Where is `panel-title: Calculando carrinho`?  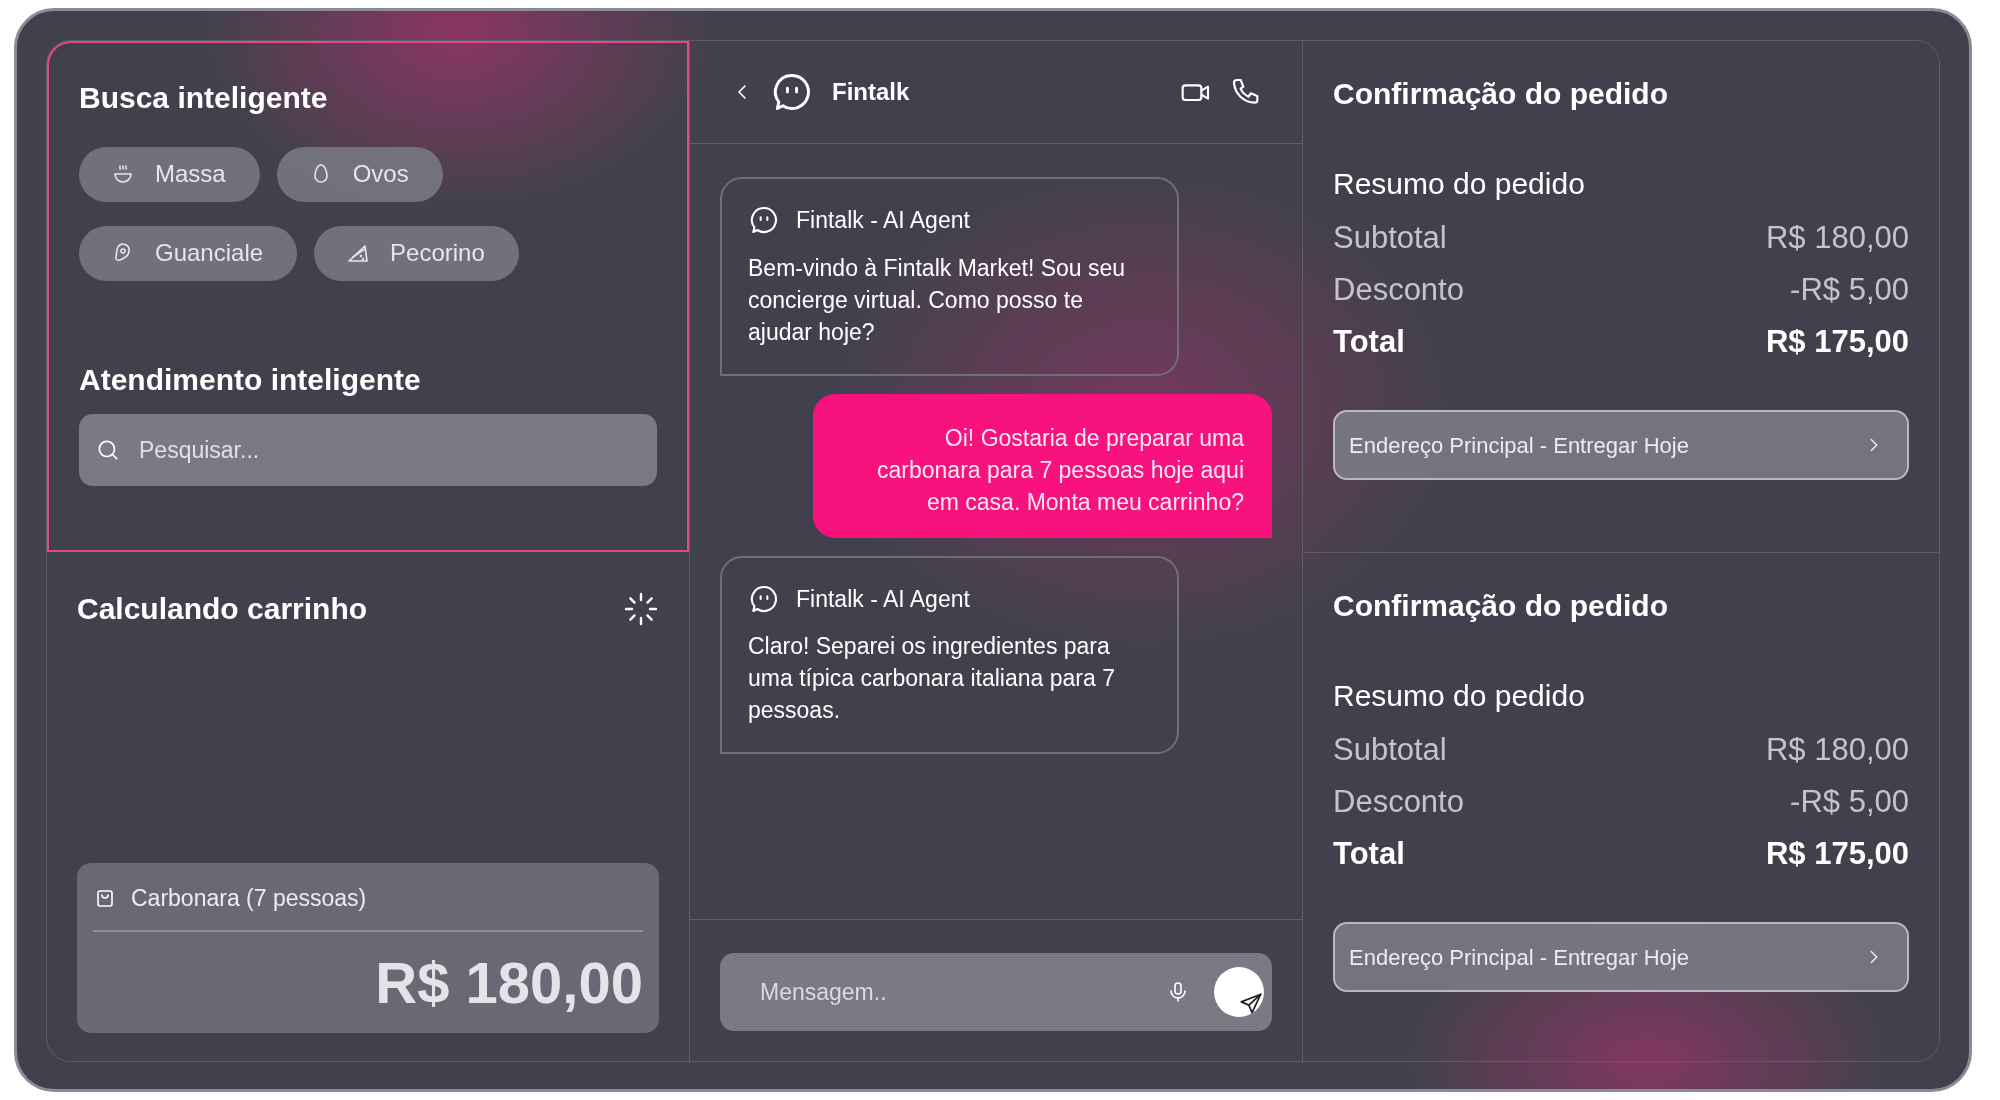
panel-title: Calculando carrinho is located at coordinates (222, 609).